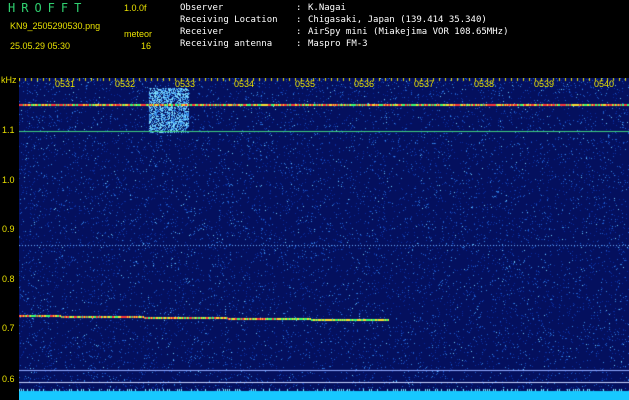 This screenshot has height=400, width=629. I want to click on info-value-receiver: AirSpy mini (Miakejima VOR 108.65MHz), so click(408, 32).